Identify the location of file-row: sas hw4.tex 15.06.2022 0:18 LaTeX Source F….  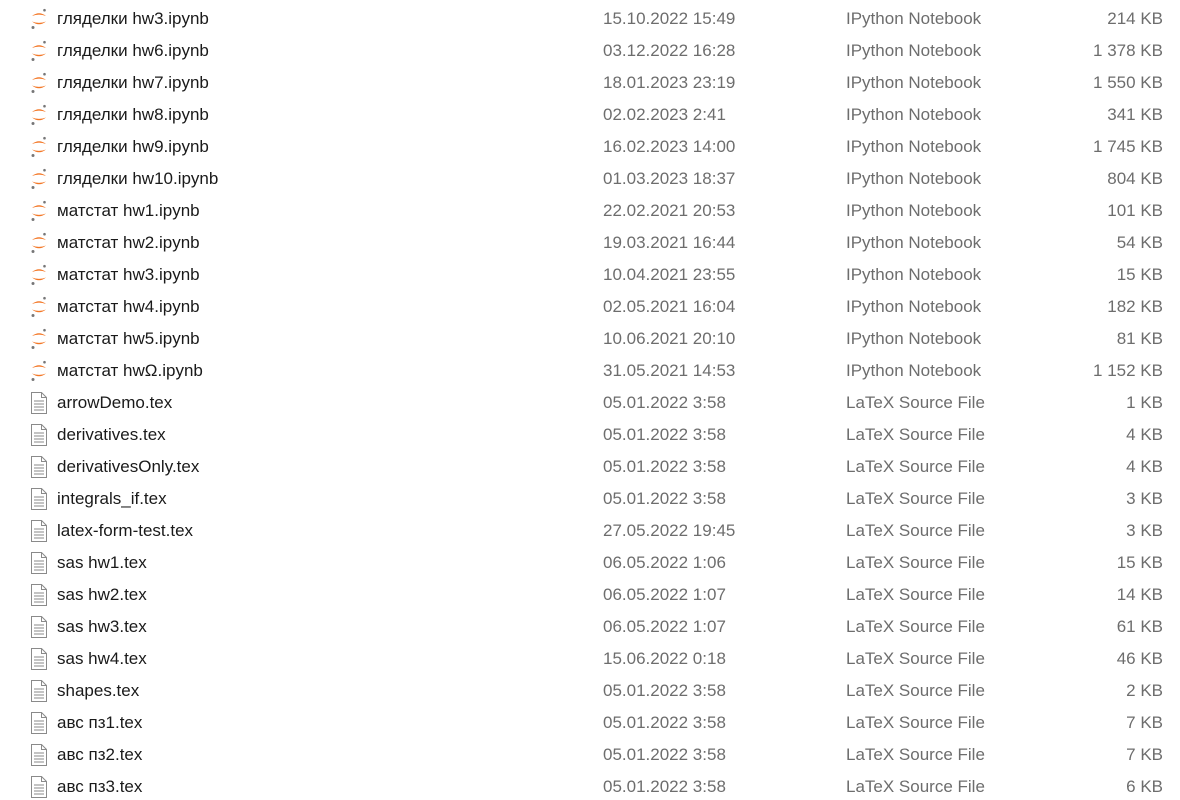
(590, 659).